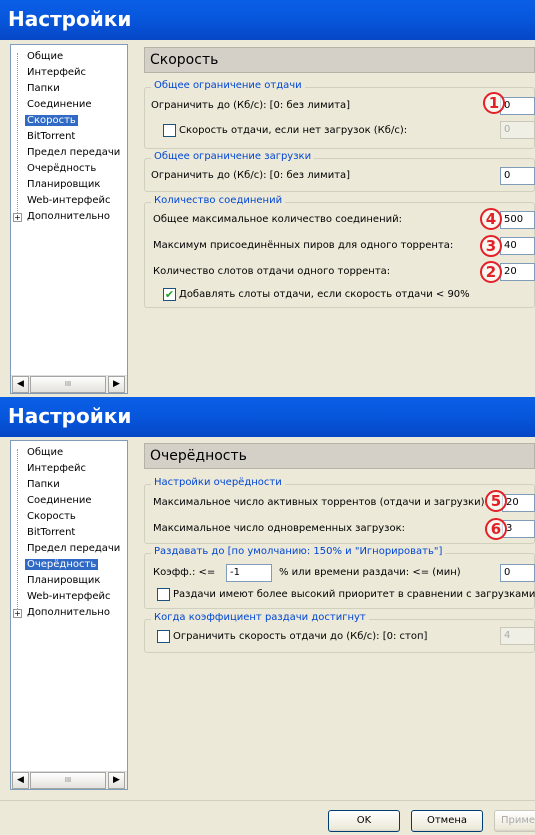 The image size is (535, 835). I want to click on download-limit-legend: Общее ограничение загрузки, so click(233, 156).